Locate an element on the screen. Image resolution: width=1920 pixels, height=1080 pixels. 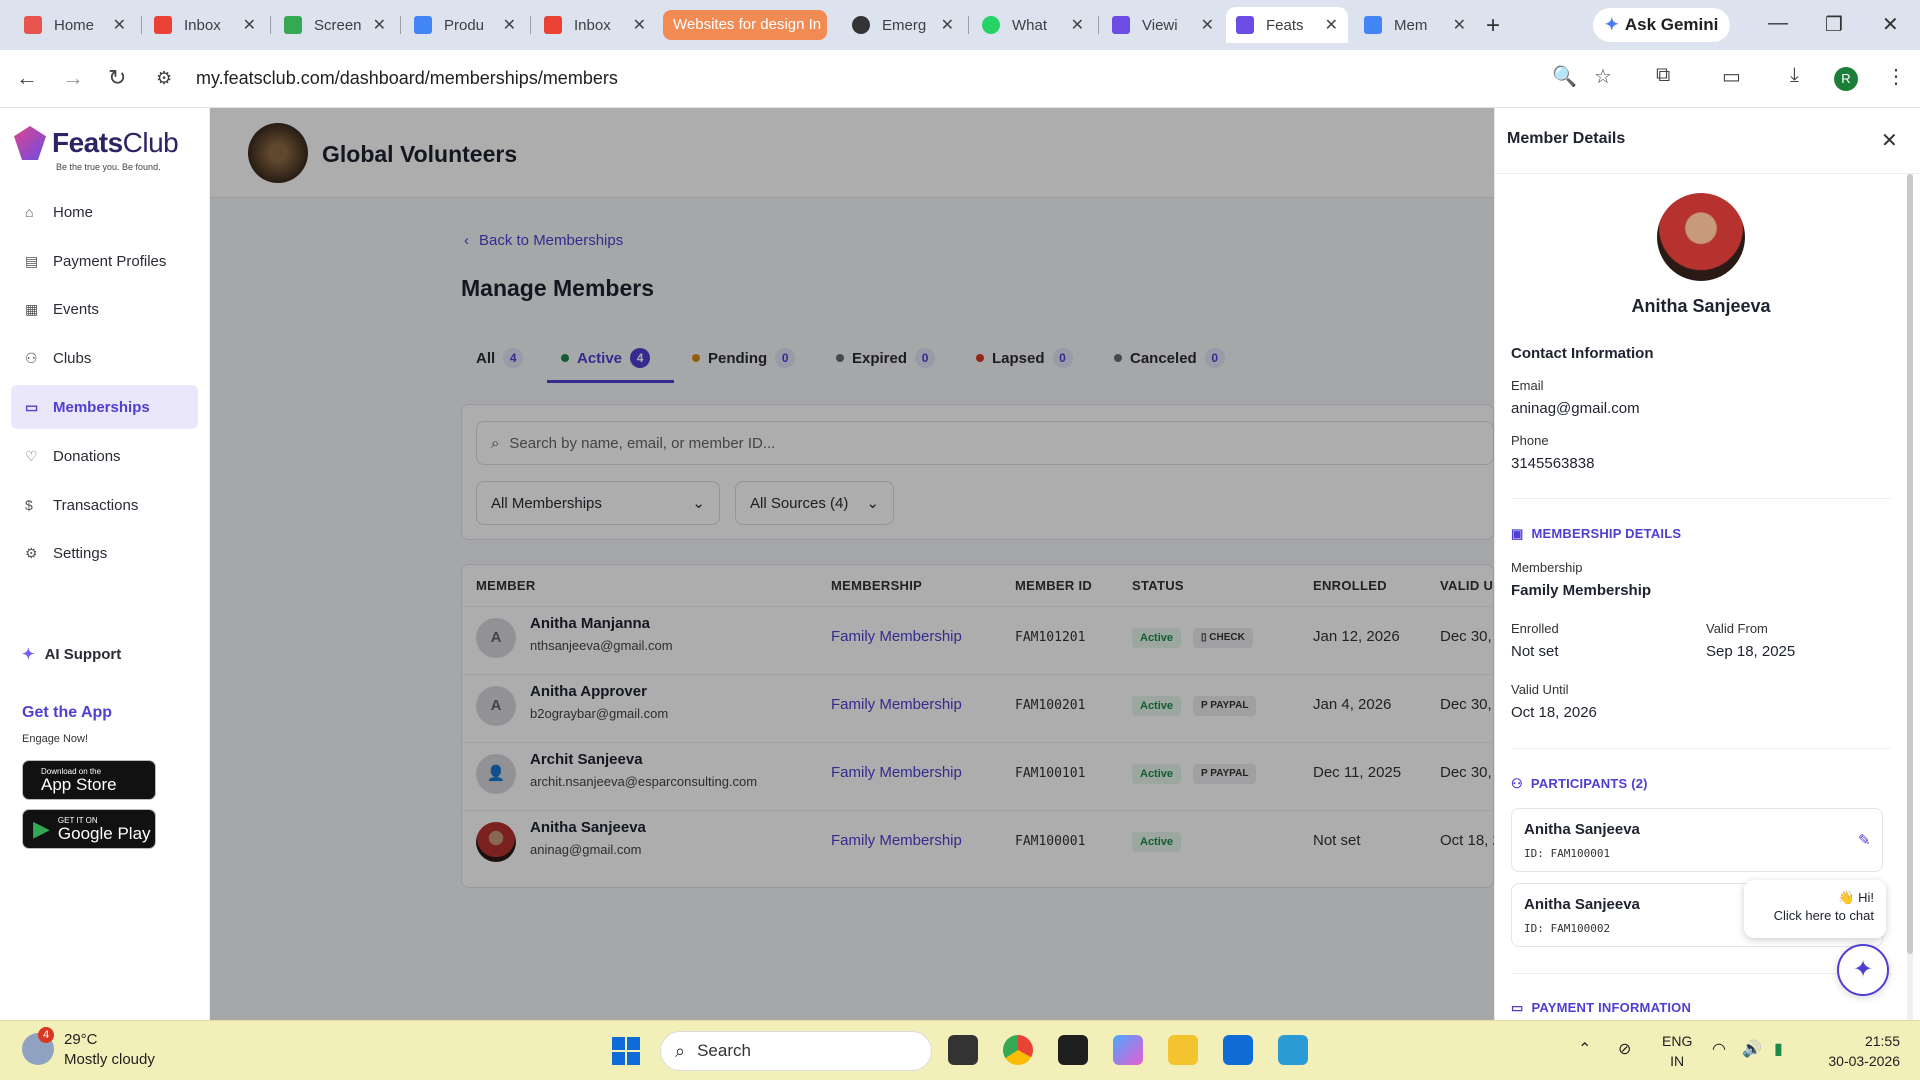
wifi-icon: ◠ is located at coordinates (1719, 1049).